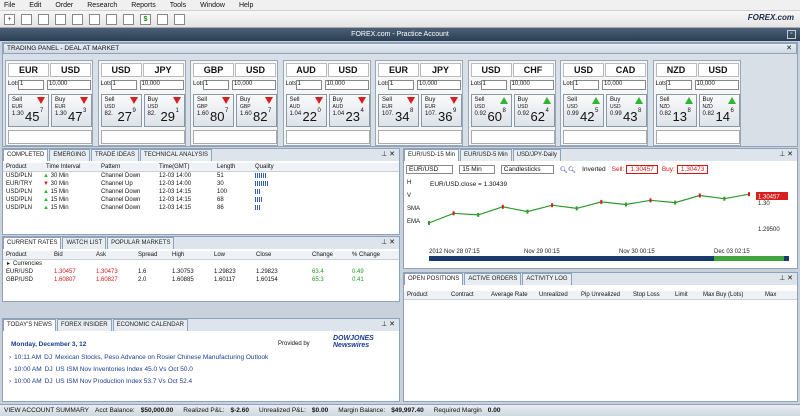 This screenshot has width=800, height=416. What do you see at coordinates (70, 155) in the screenshot?
I see `tab-emerging: EMERGING` at bounding box center [70, 155].